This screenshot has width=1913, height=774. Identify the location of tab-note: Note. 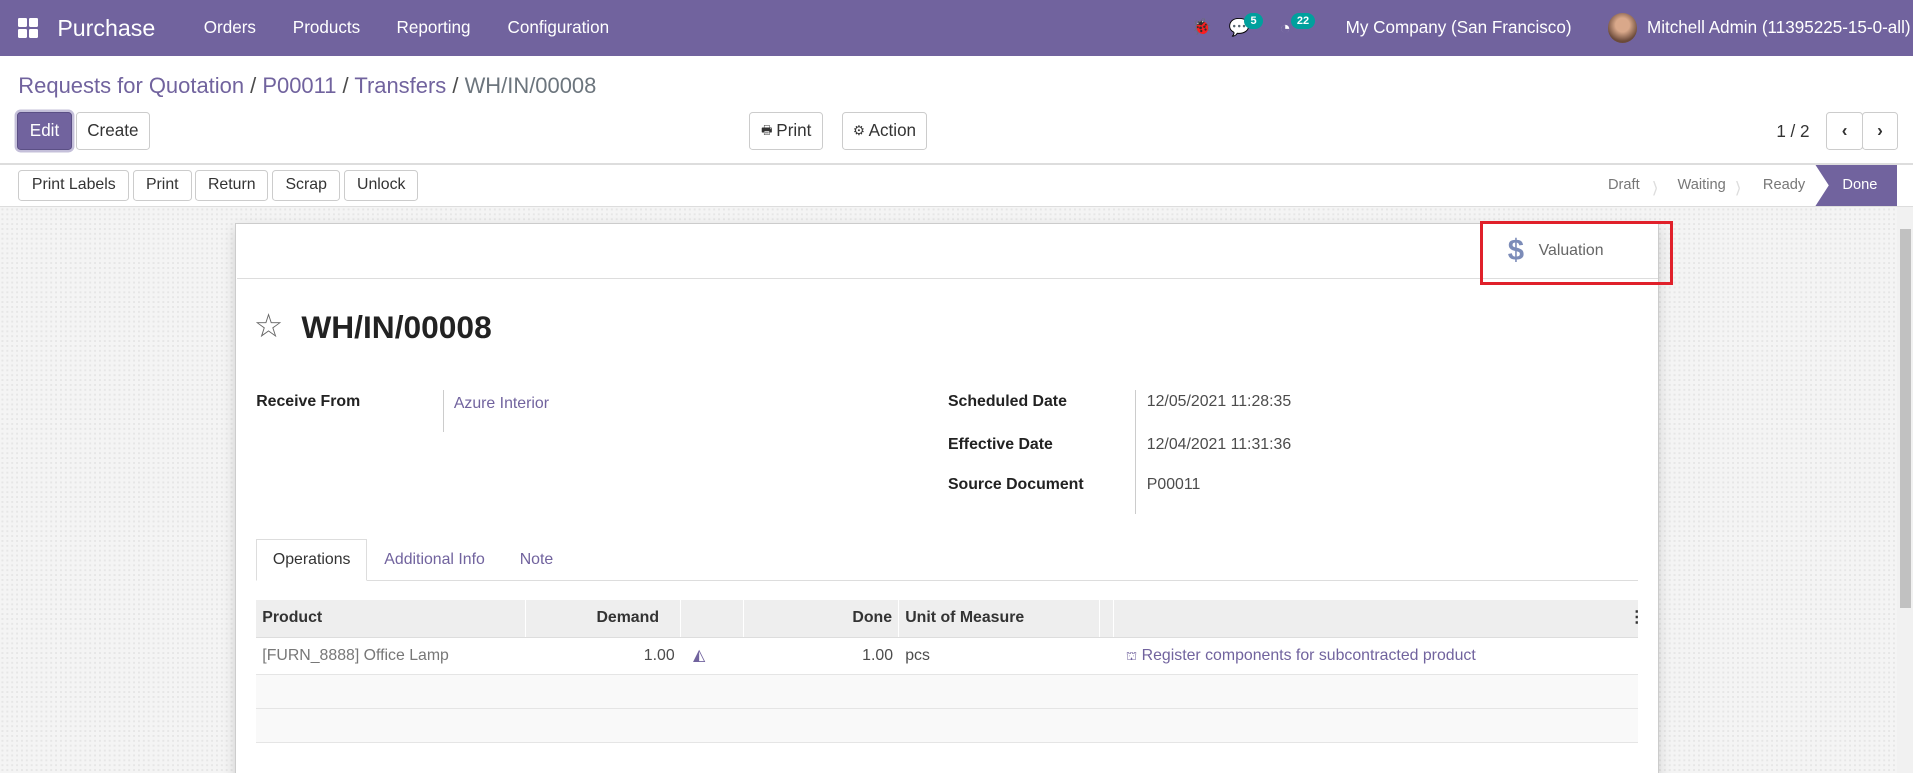
(537, 560).